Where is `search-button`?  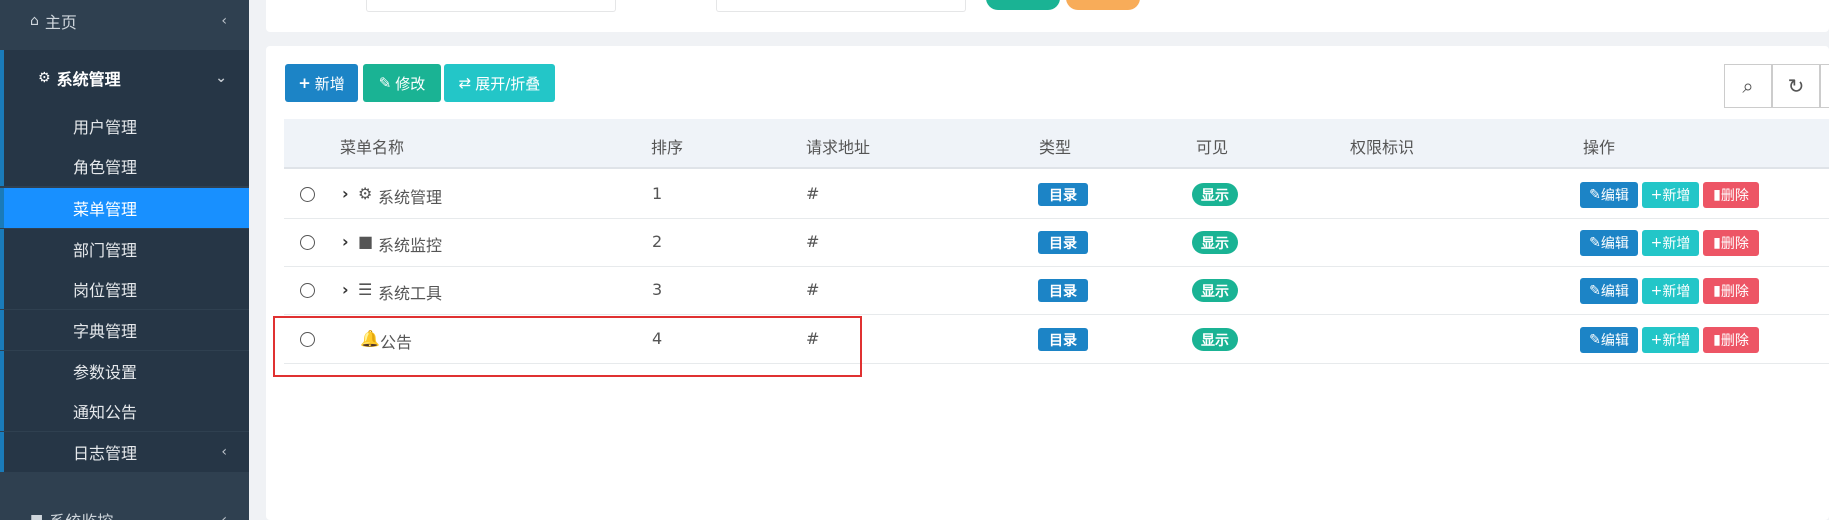 search-button is located at coordinates (1023, 5).